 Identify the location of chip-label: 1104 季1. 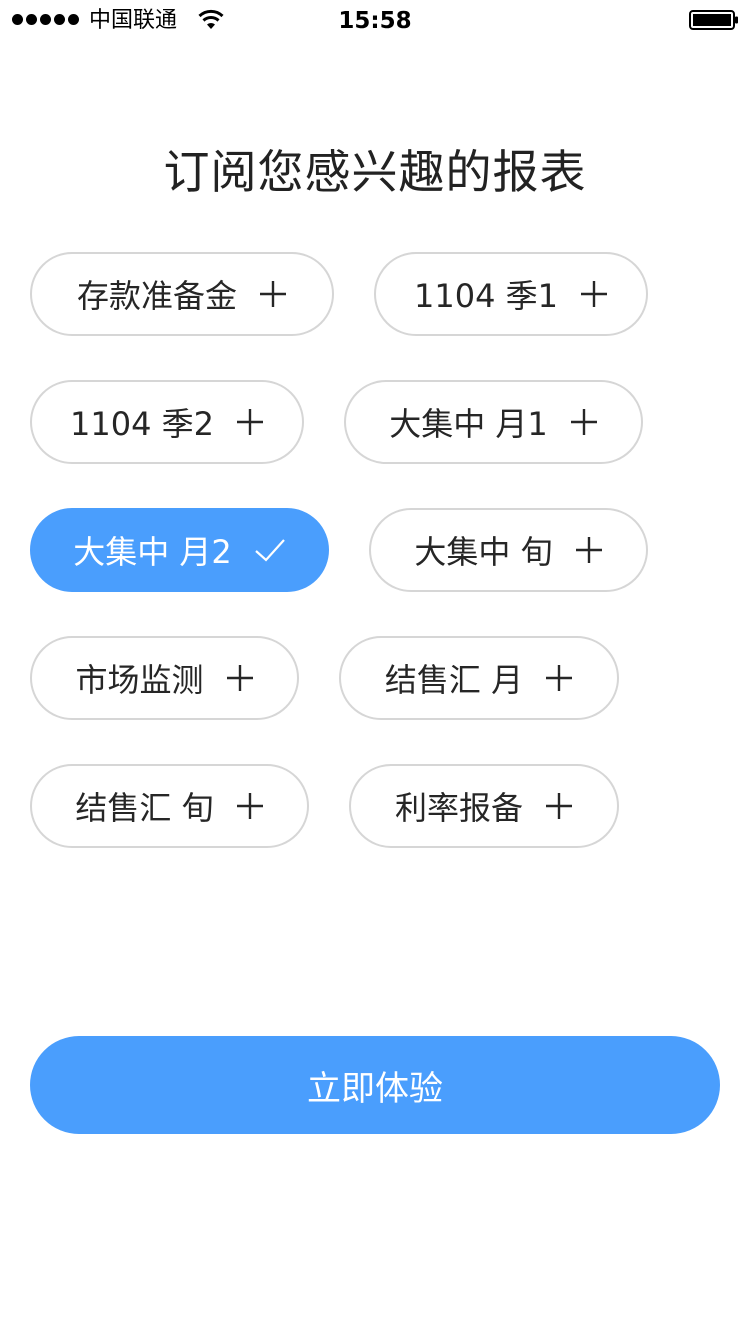
(486, 296).